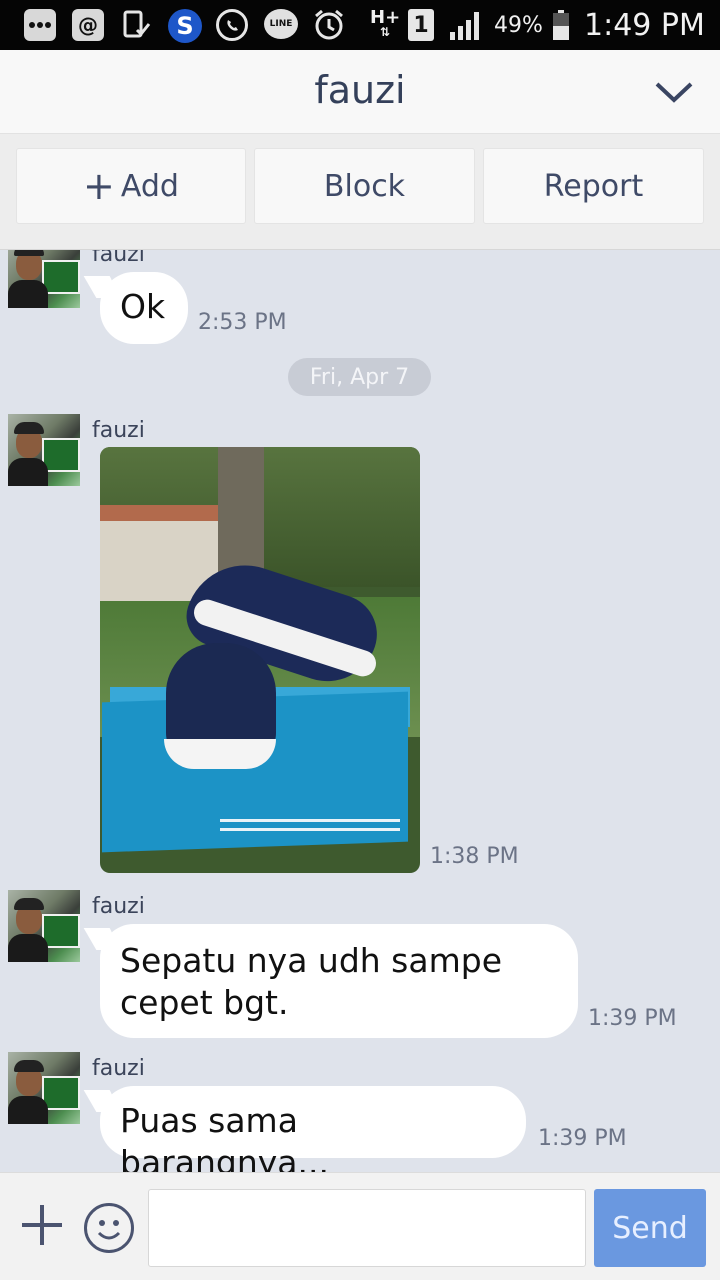  Describe the element at coordinates (644, 25) in the screenshot. I see `clock: 1:49 PM` at that location.